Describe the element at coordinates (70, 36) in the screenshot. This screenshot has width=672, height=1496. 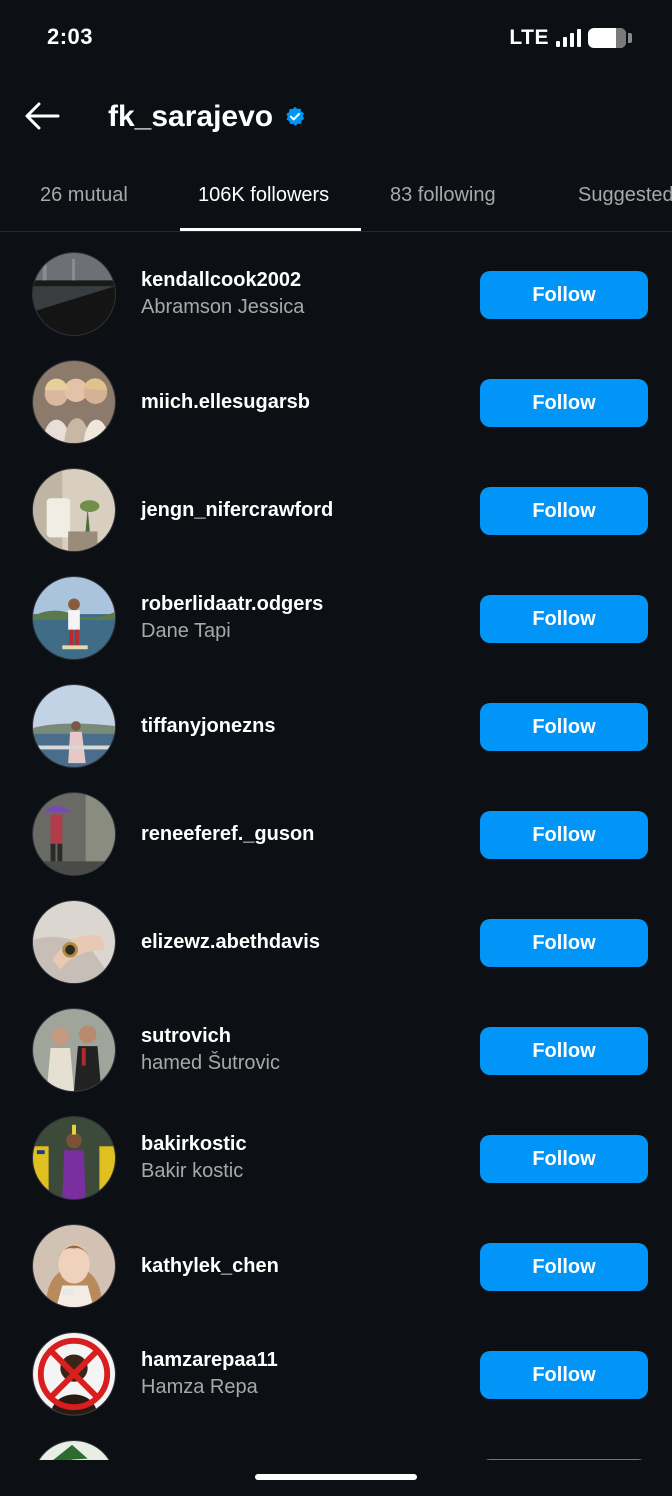
I see `status-time: 2:03` at that location.